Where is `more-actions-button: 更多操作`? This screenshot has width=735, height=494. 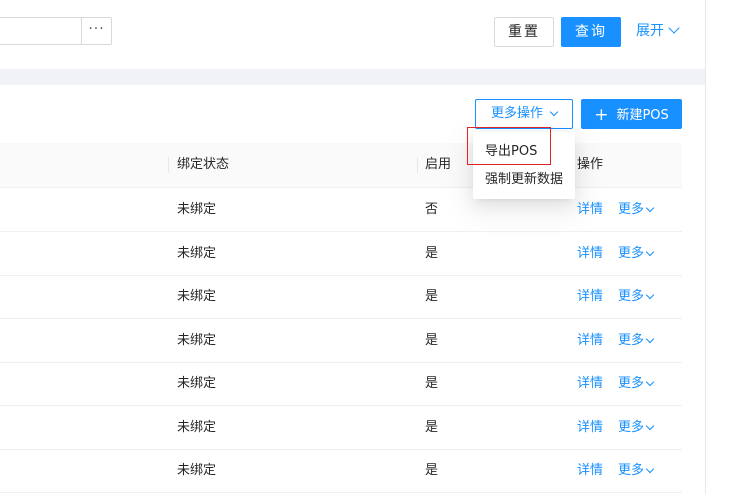
more-actions-button: 更多操作 is located at coordinates (524, 114).